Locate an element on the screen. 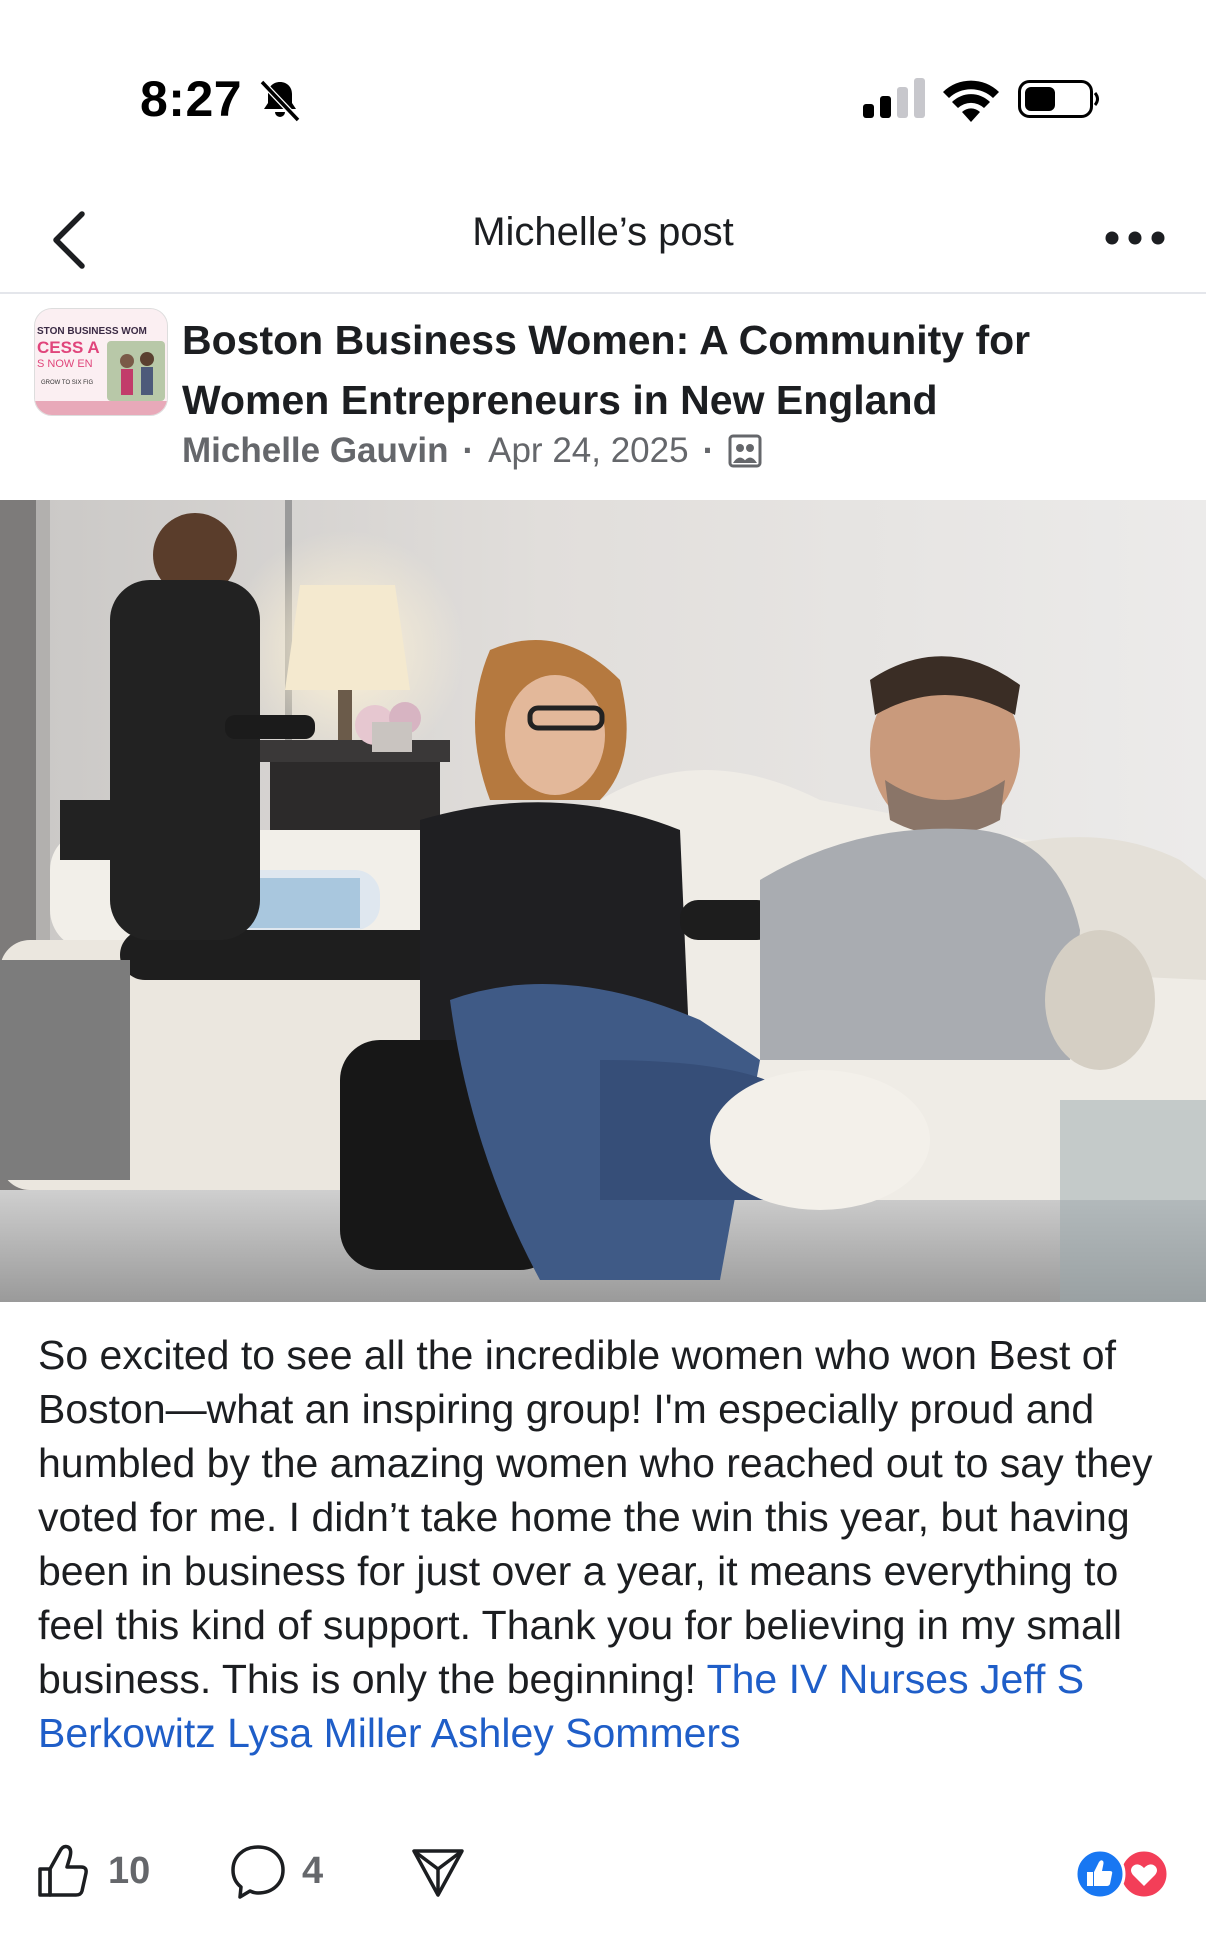 The image size is (1206, 1956). wifi-icon is located at coordinates (971, 101).